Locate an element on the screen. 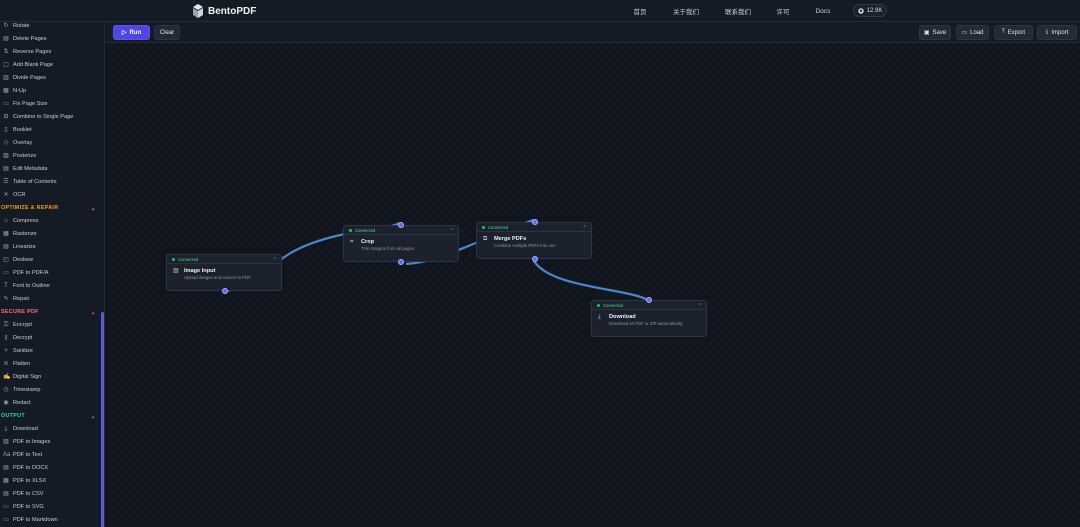  node-status: Connected × is located at coordinates (224, 259).